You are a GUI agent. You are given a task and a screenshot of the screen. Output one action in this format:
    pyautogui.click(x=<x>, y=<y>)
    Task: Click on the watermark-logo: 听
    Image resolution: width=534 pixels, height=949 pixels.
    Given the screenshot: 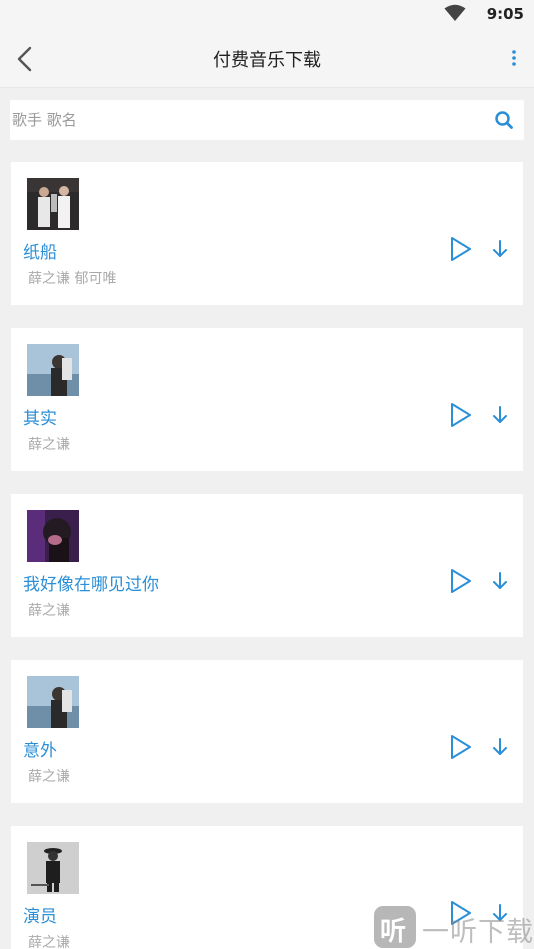 What is the action you would take?
    pyautogui.click(x=395, y=927)
    